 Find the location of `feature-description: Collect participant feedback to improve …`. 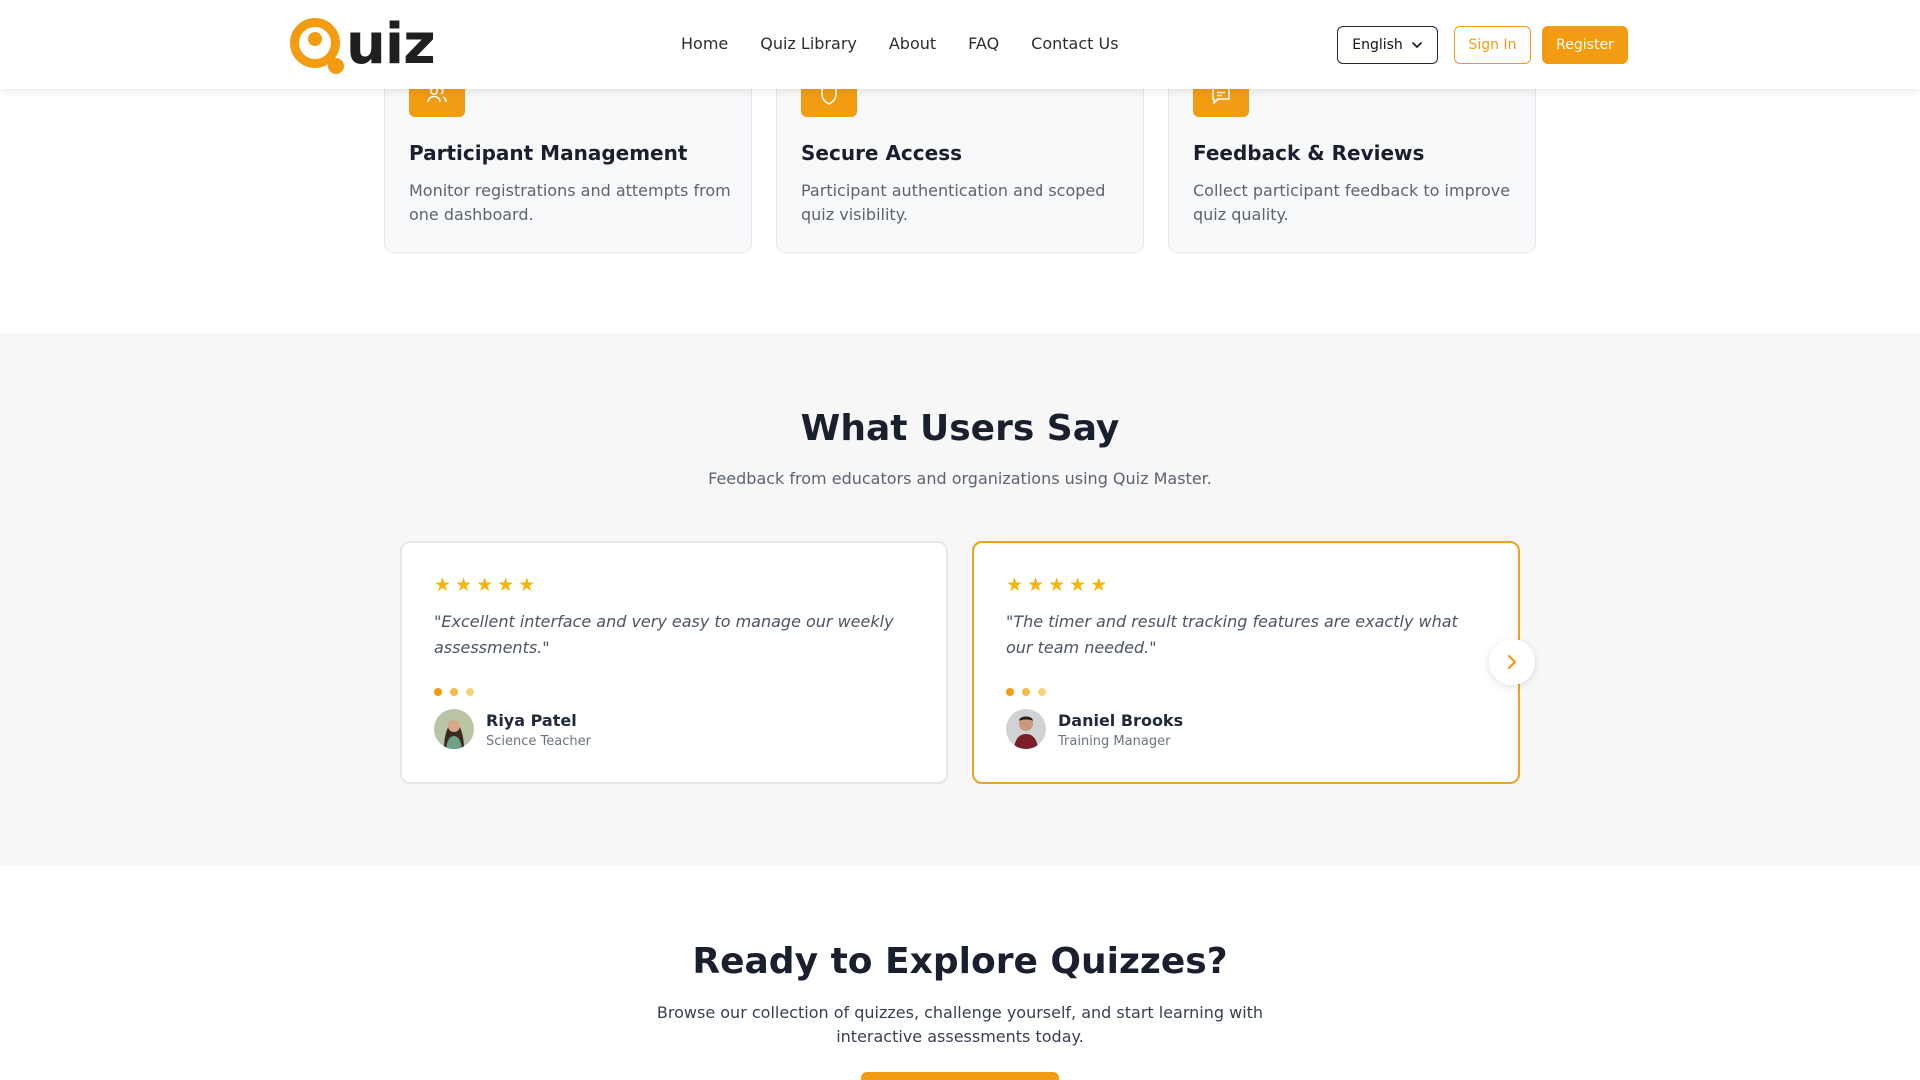

feature-description: Collect participant feedback to improve … is located at coordinates (1352, 202).